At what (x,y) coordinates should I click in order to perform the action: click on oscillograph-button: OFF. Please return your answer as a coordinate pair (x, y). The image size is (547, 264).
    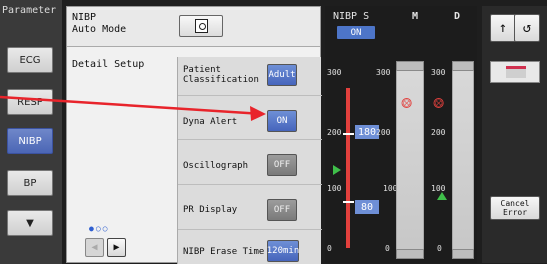
    Looking at the image, I should click on (282, 165).